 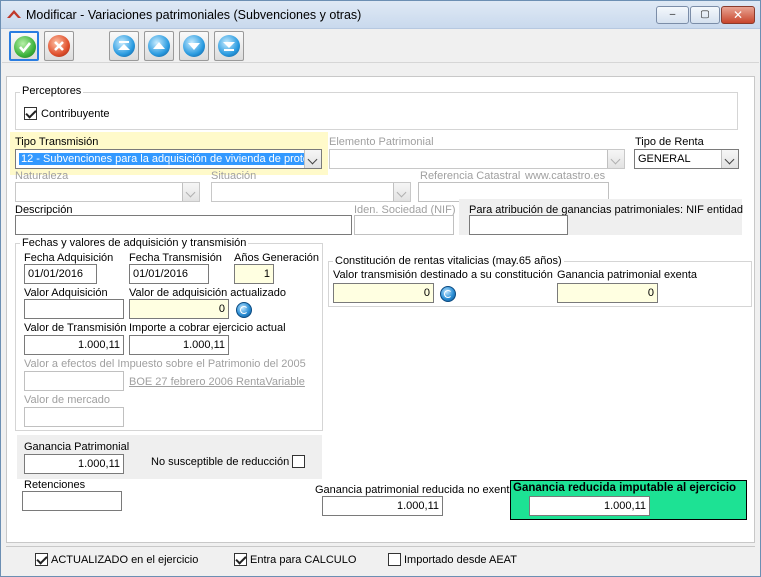 What do you see at coordinates (311, 192) in the screenshot?
I see `situacion-select` at bounding box center [311, 192].